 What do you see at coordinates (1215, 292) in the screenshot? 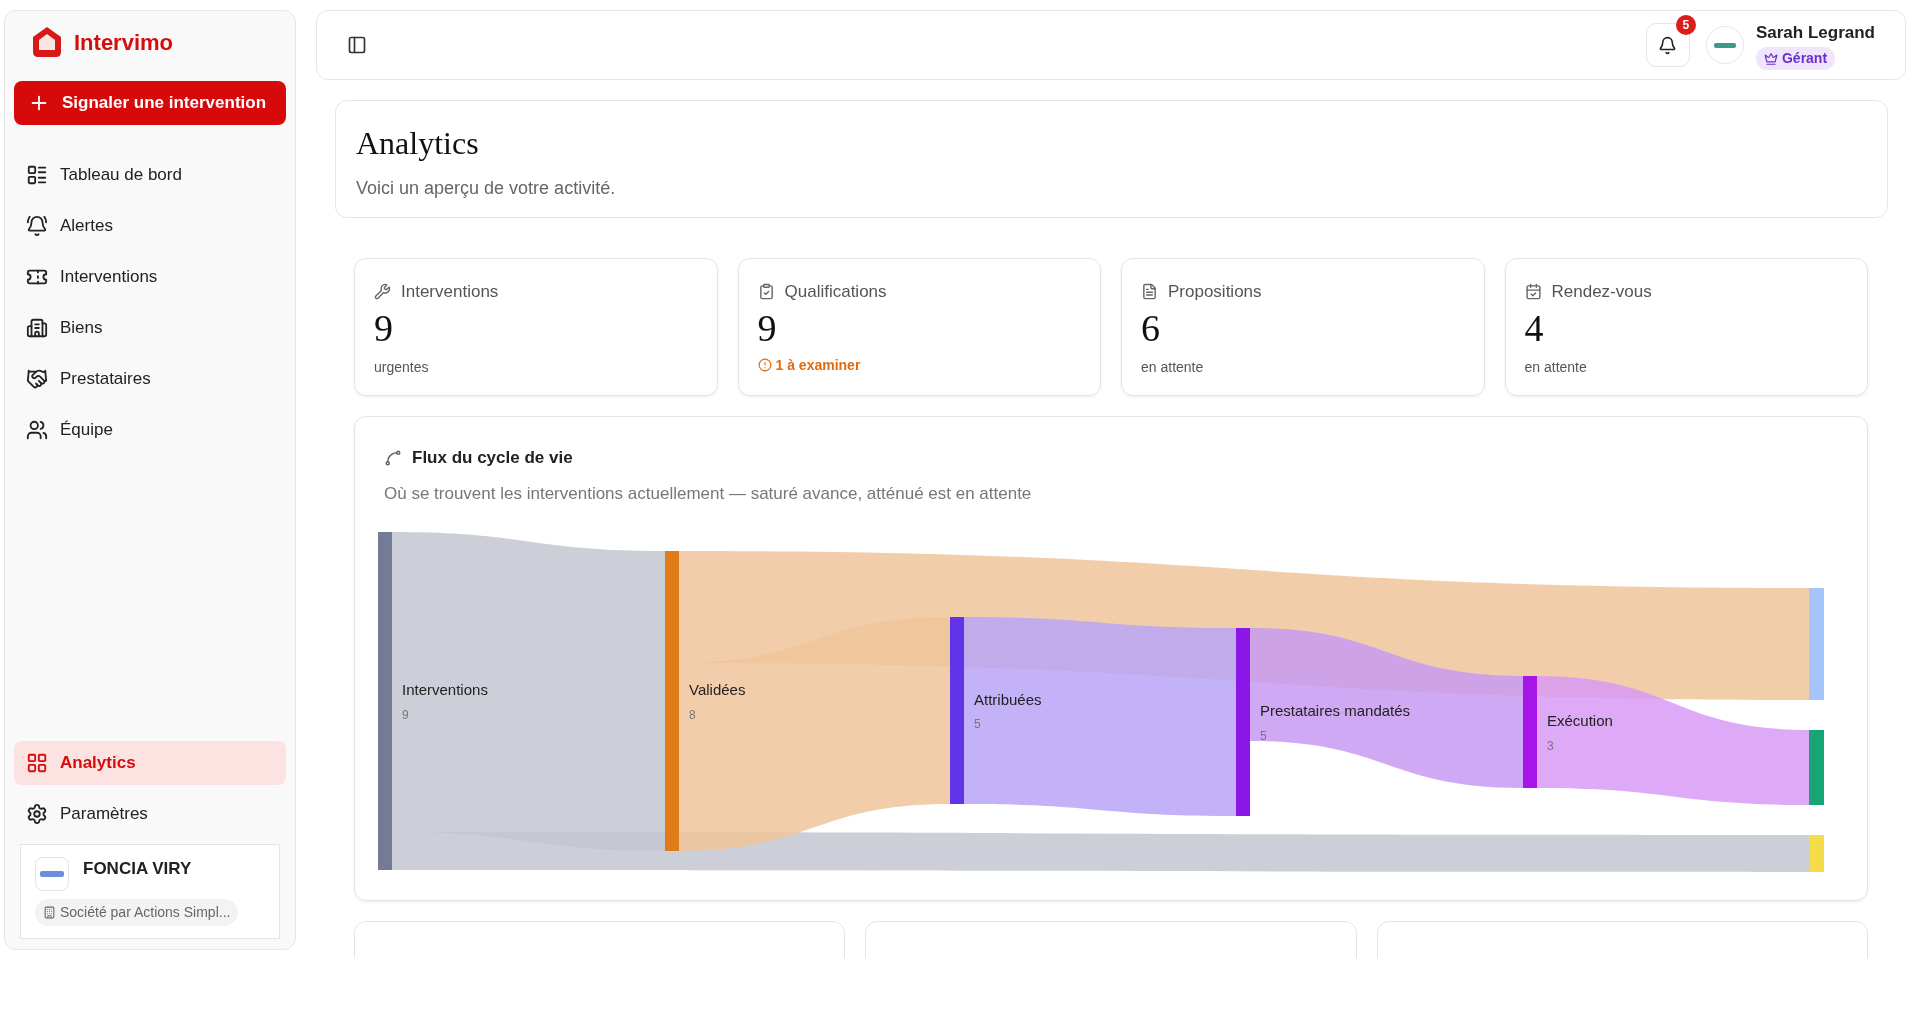
I see `stat-label: Propositions` at bounding box center [1215, 292].